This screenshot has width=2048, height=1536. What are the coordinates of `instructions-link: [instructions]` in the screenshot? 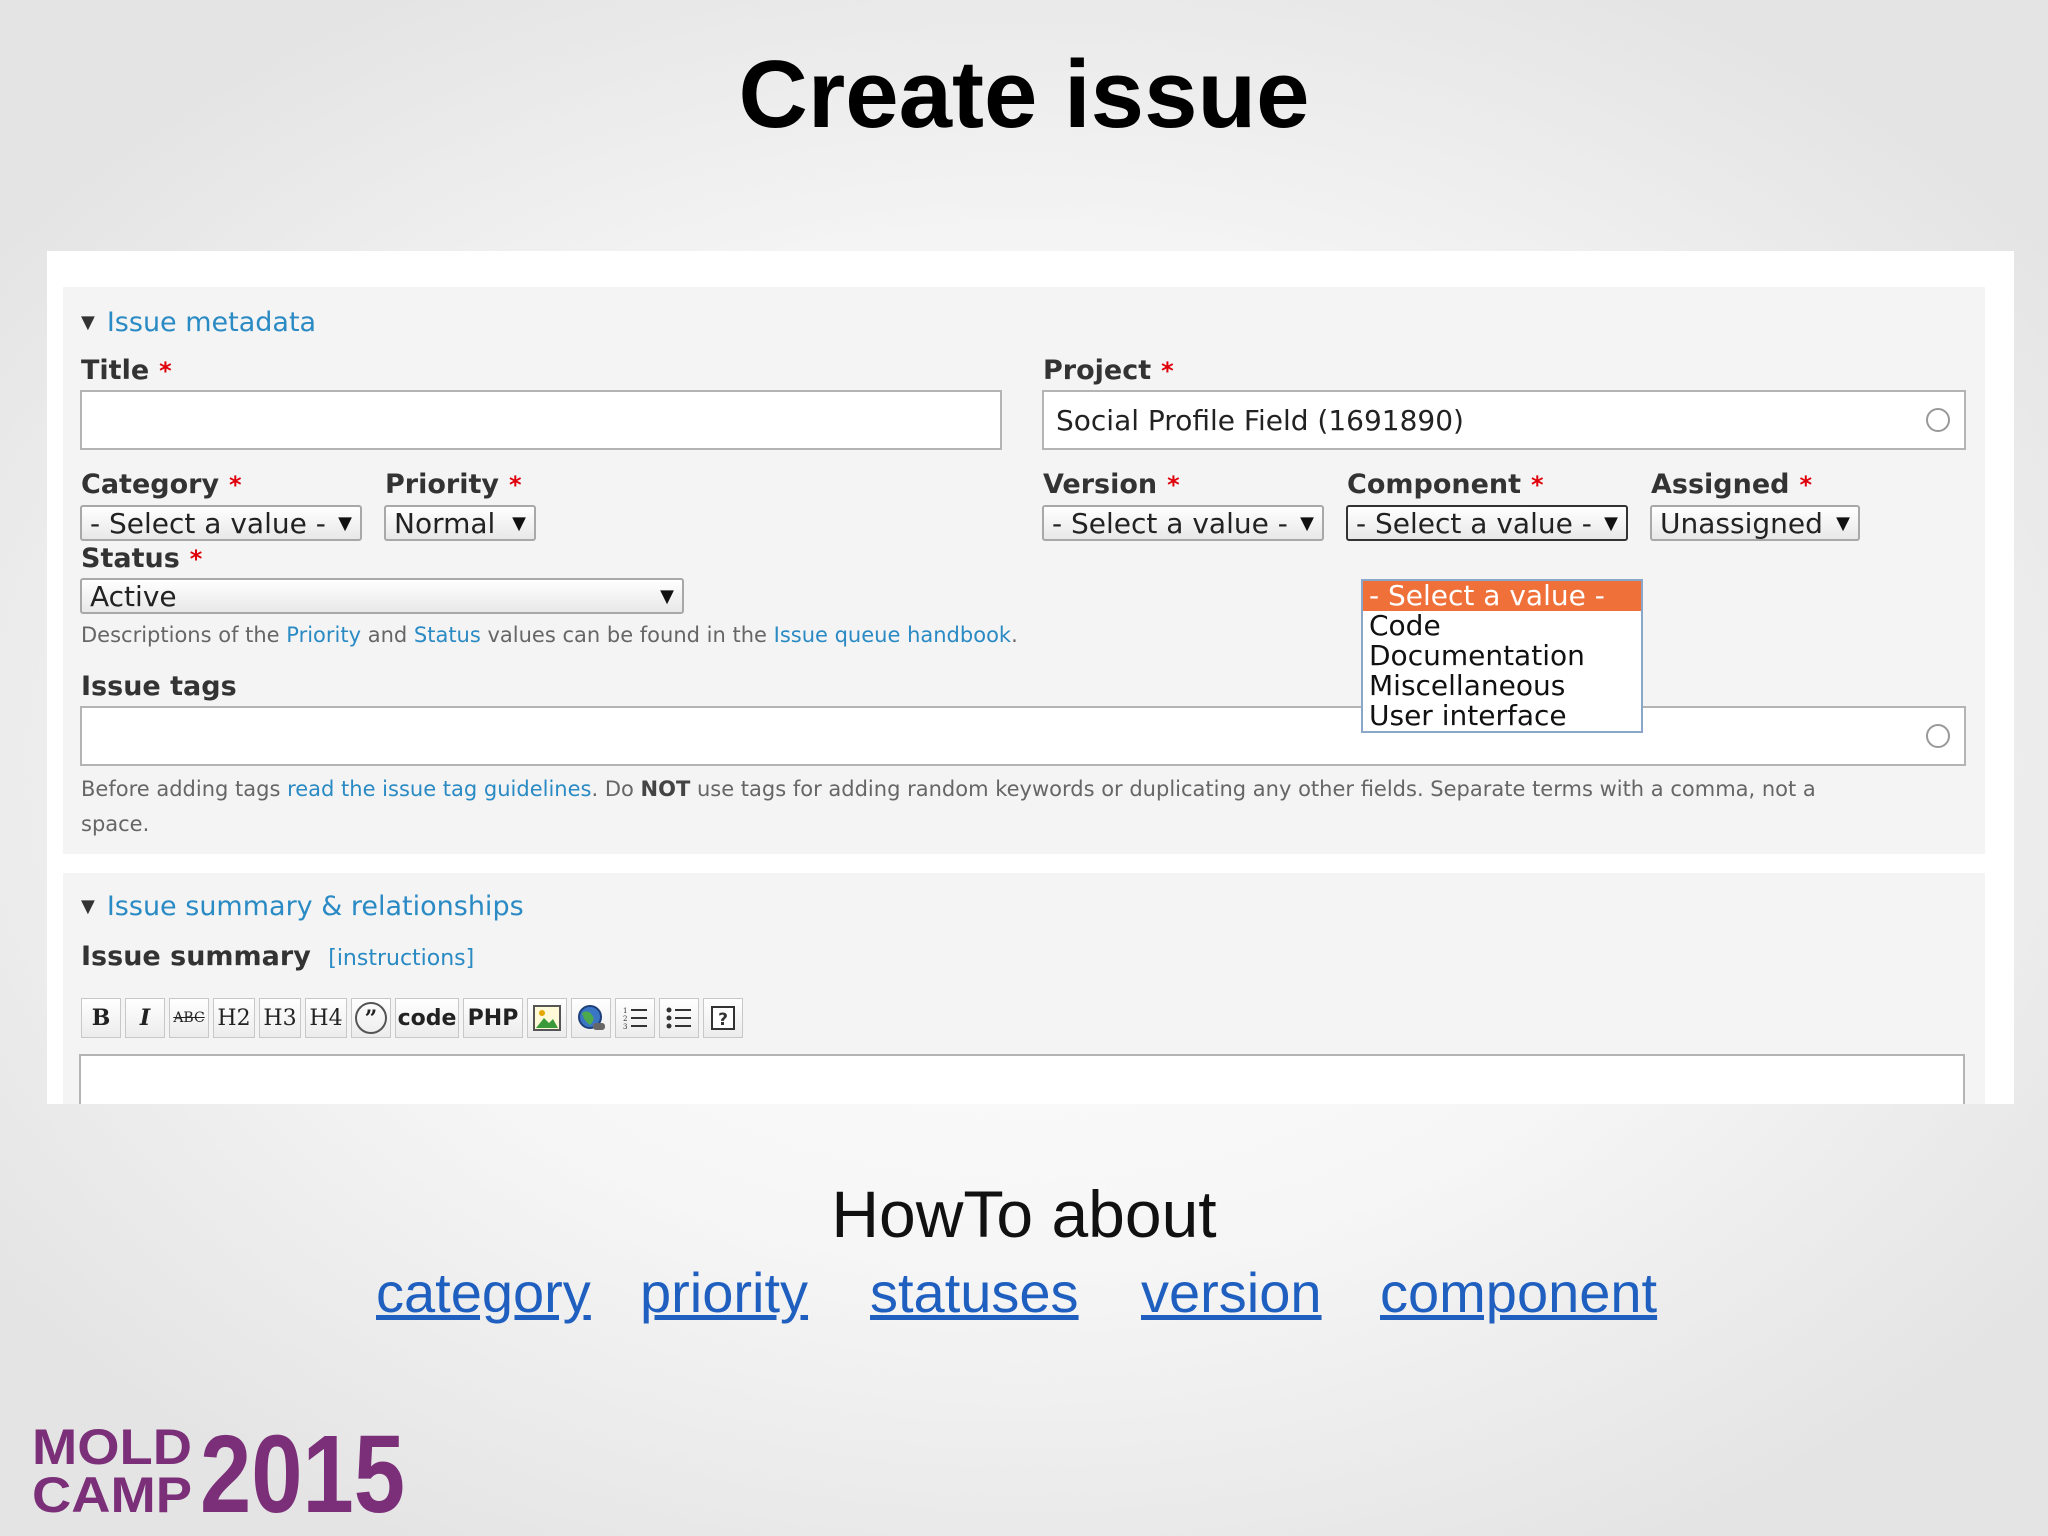 It's located at (401, 958).